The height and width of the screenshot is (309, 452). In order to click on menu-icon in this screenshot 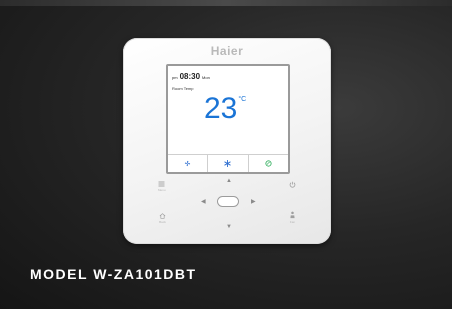, I will do `click(161, 184)`.